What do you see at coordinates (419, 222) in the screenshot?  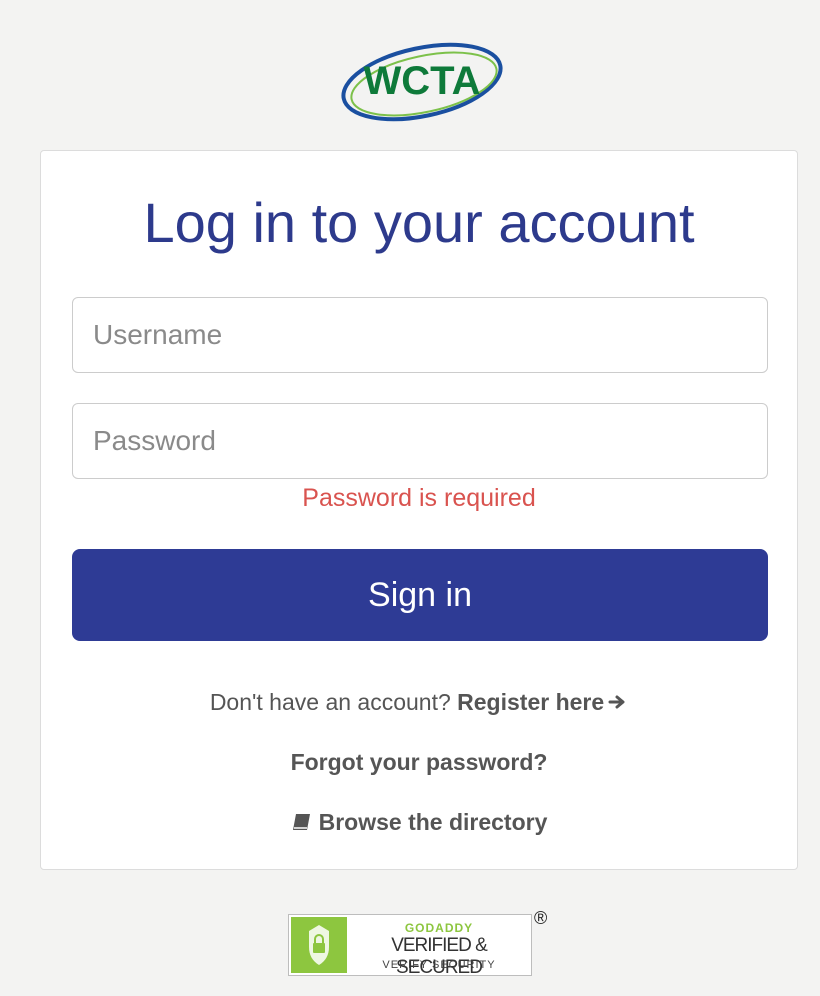 I see `page-title: Log in to your account` at bounding box center [419, 222].